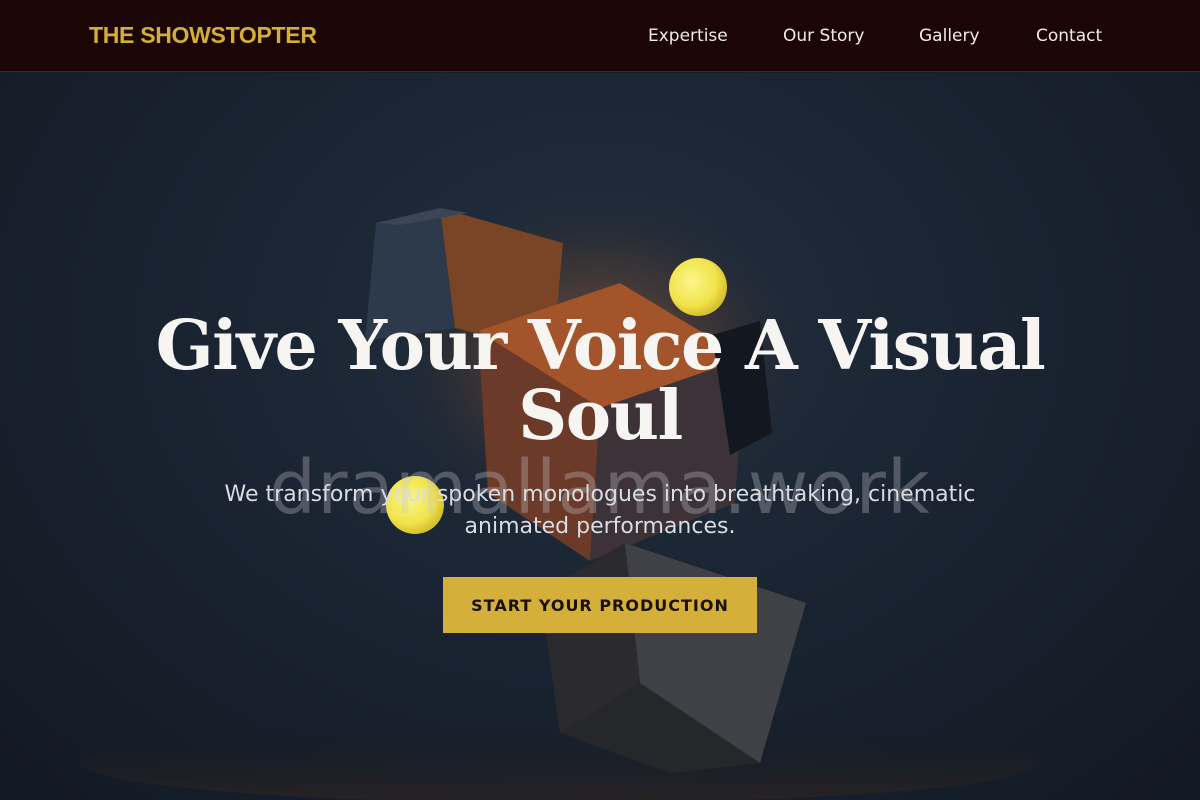 This screenshot has width=1200, height=800. Describe the element at coordinates (823, 36) in the screenshot. I see `nav-link-our-story: Our Story` at that location.